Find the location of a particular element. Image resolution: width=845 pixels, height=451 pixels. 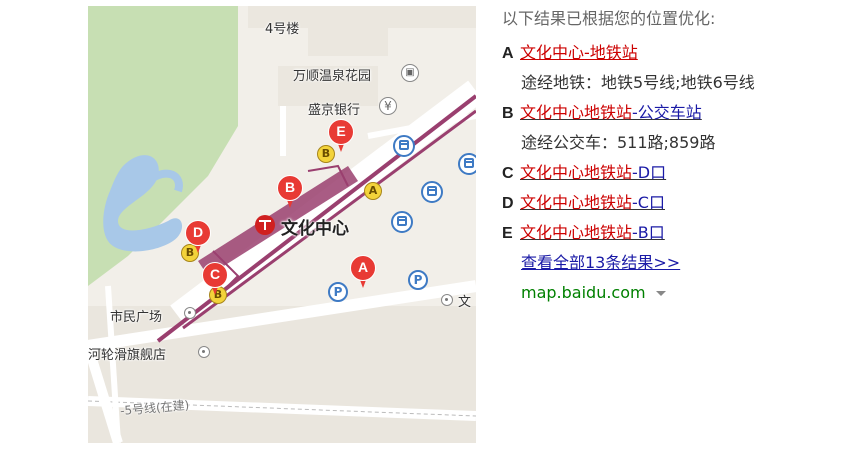

result-letter: A is located at coordinates (508, 53).